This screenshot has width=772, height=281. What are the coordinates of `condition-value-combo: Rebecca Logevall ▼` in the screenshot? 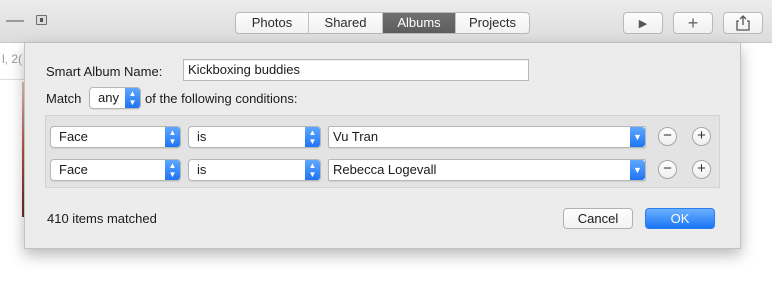 It's located at (487, 170).